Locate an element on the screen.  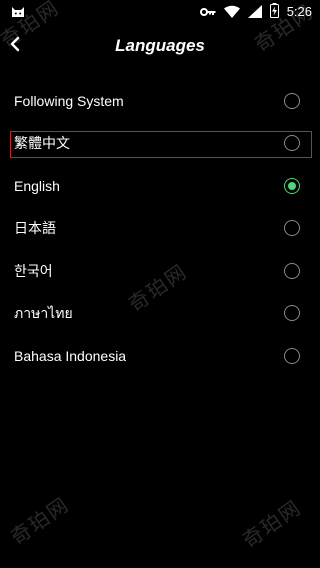
signal-icon is located at coordinates (254, 12).